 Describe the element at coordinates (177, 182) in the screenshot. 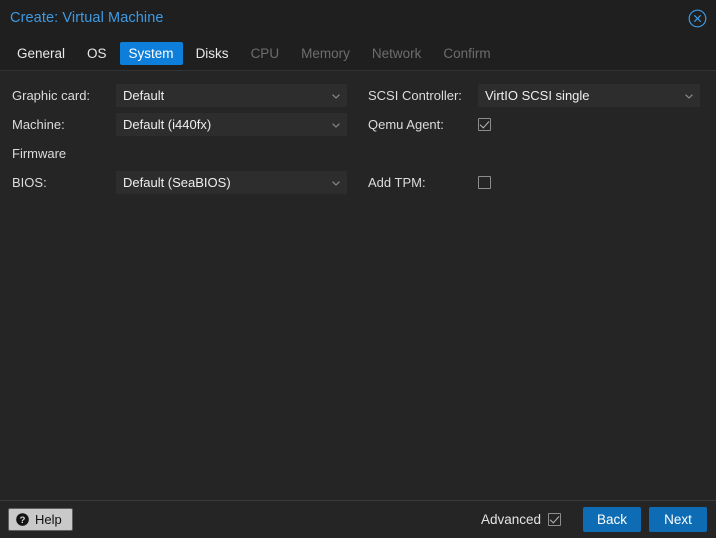

I see `bios-value: Default (SeaBIOS)` at that location.